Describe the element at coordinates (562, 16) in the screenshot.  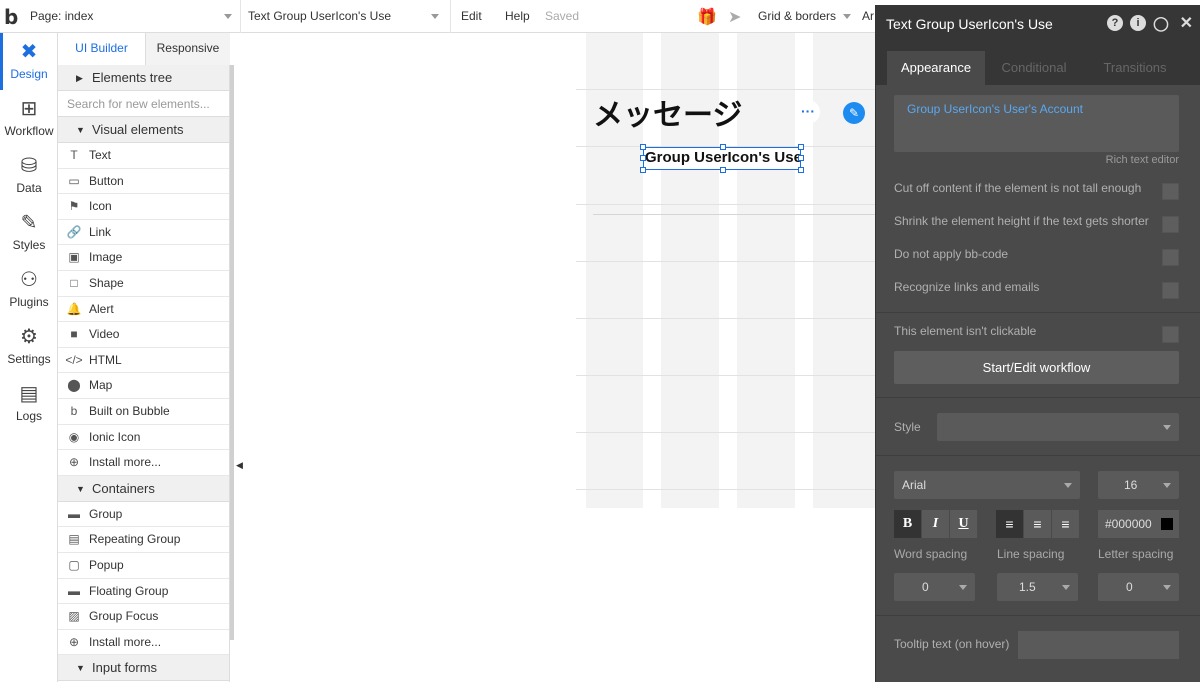
I see `saved-status: Saved` at that location.